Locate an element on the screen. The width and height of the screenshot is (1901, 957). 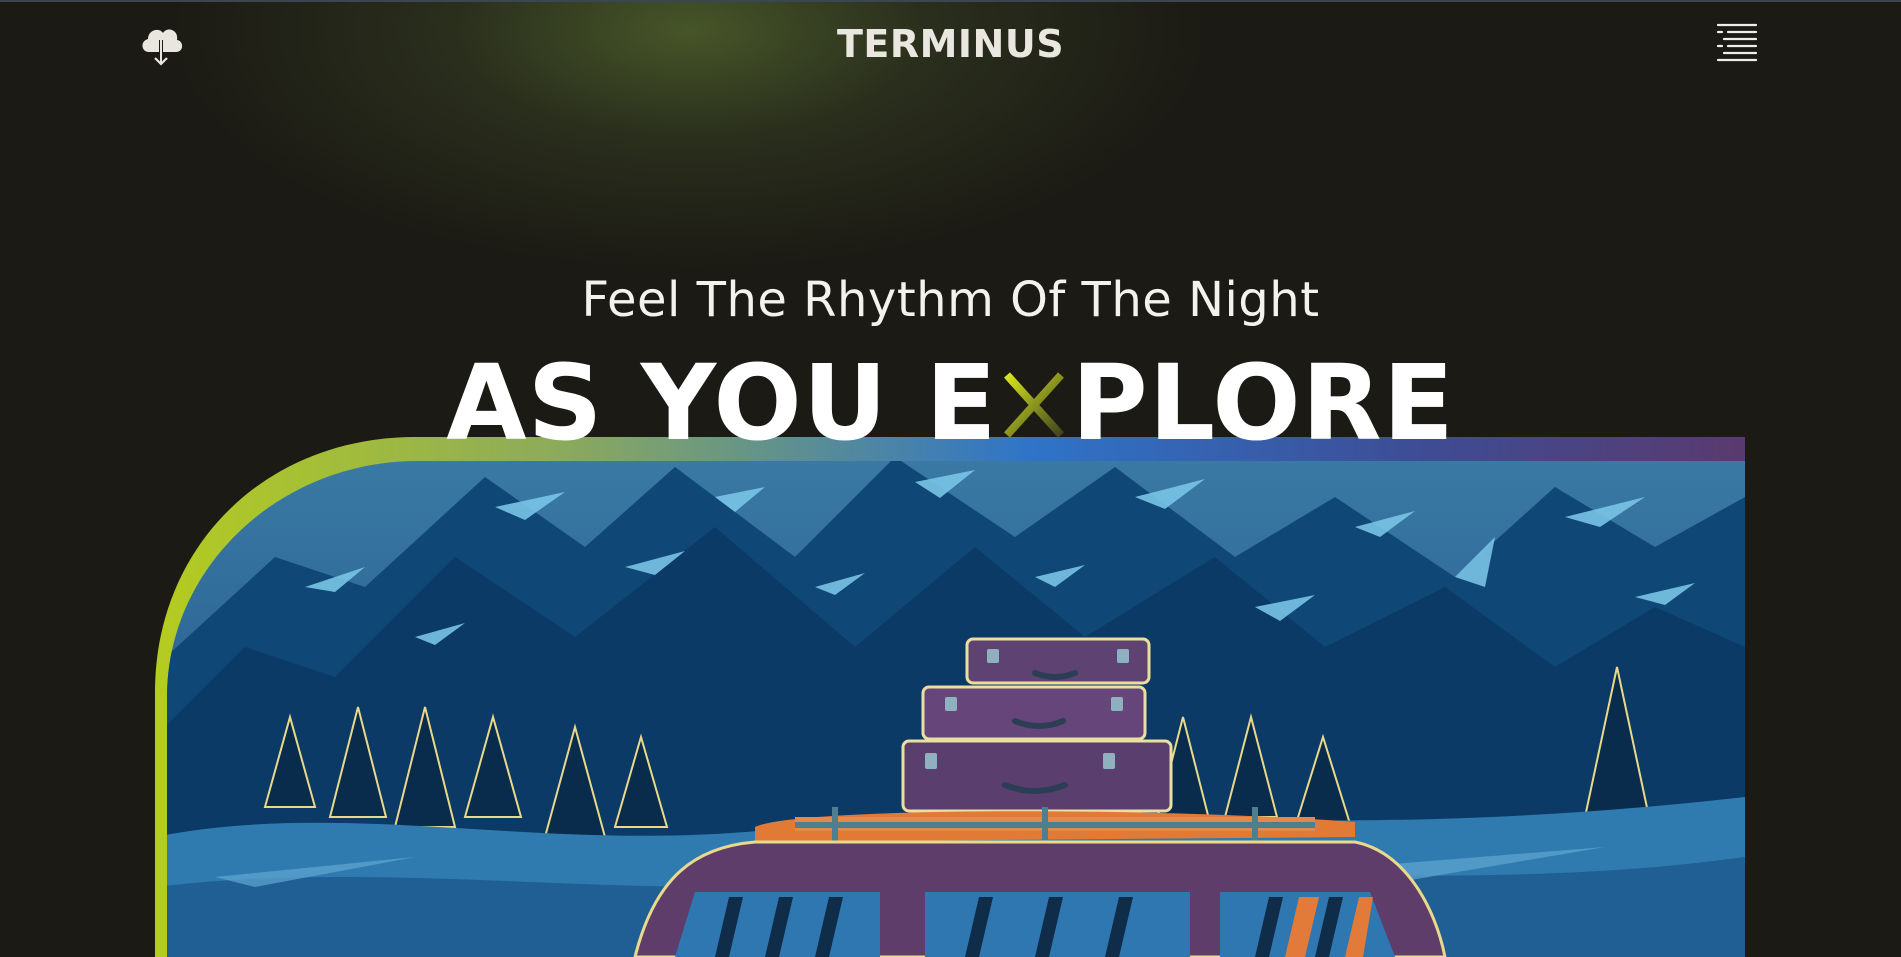
headline-part-1: AS YOU E is located at coordinates (722, 403).